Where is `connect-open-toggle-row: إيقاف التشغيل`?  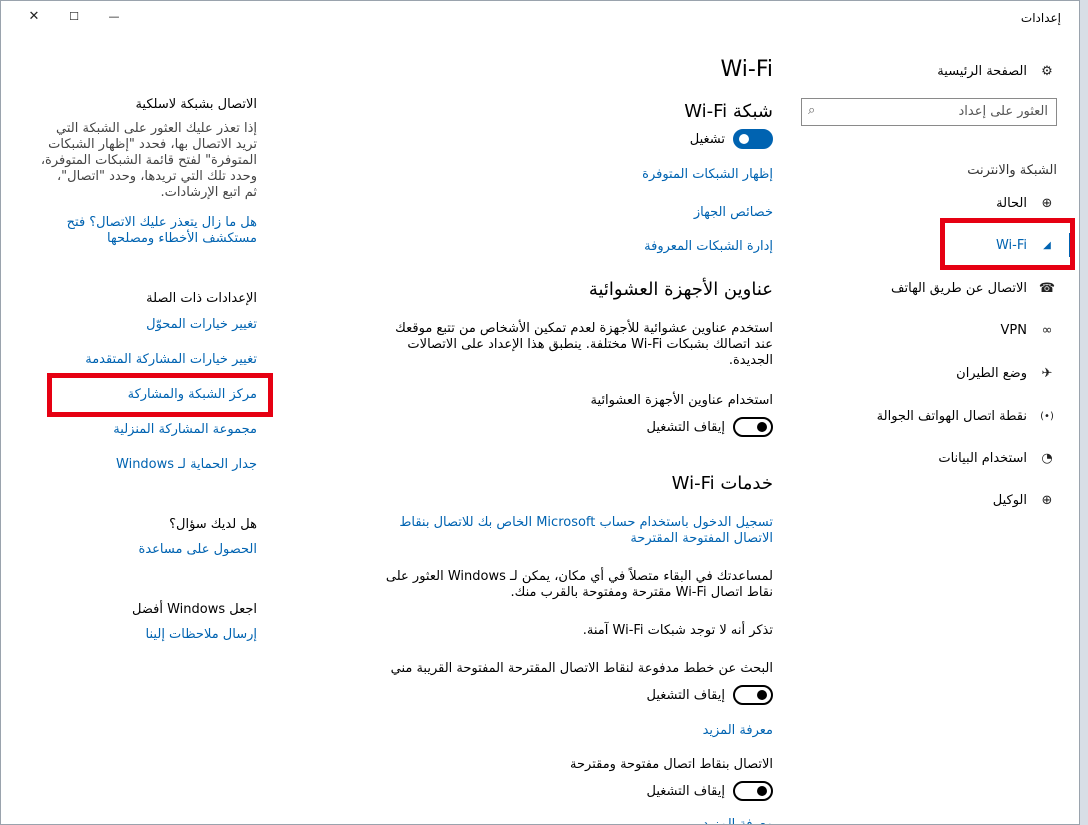 connect-open-toggle-row: إيقاف التشغيل is located at coordinates (709, 791).